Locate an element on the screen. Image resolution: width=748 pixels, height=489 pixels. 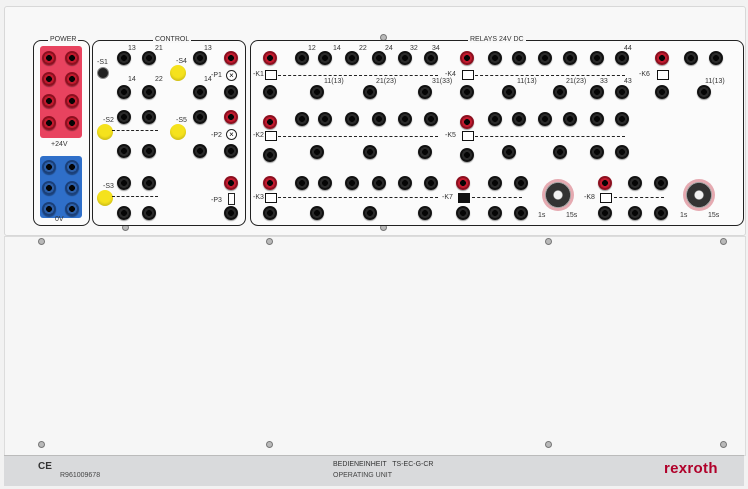
relay-k4-a1-socket is located at coordinates (467, 58).